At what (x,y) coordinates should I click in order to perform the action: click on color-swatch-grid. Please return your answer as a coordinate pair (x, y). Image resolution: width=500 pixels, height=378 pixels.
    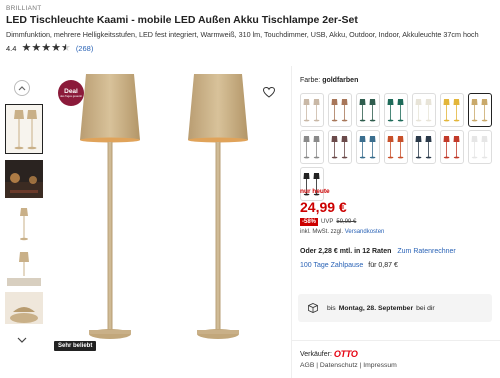
    Looking at the image, I should click on (397, 147).